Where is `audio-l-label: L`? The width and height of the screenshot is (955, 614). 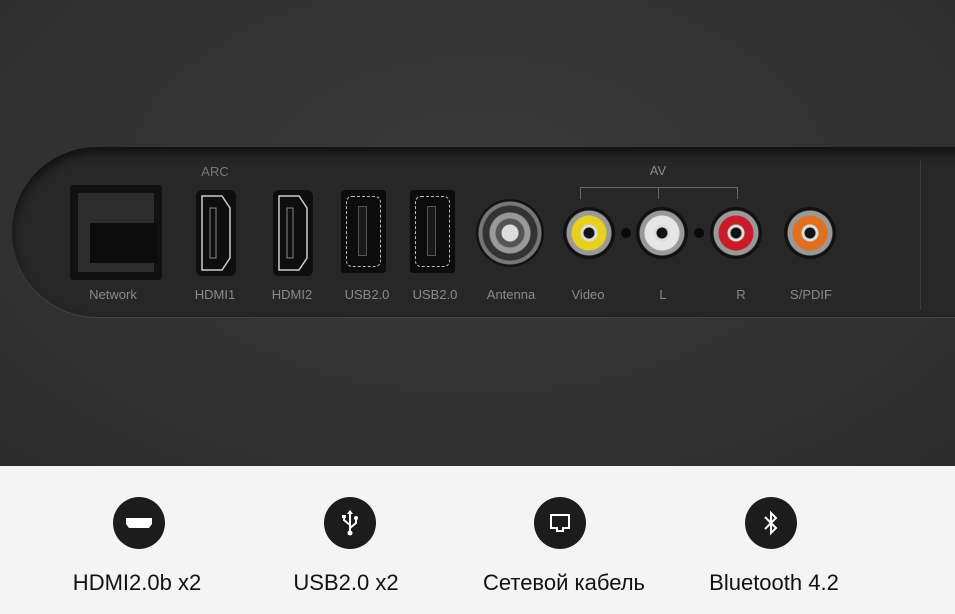
audio-l-label: L is located at coordinates (663, 294).